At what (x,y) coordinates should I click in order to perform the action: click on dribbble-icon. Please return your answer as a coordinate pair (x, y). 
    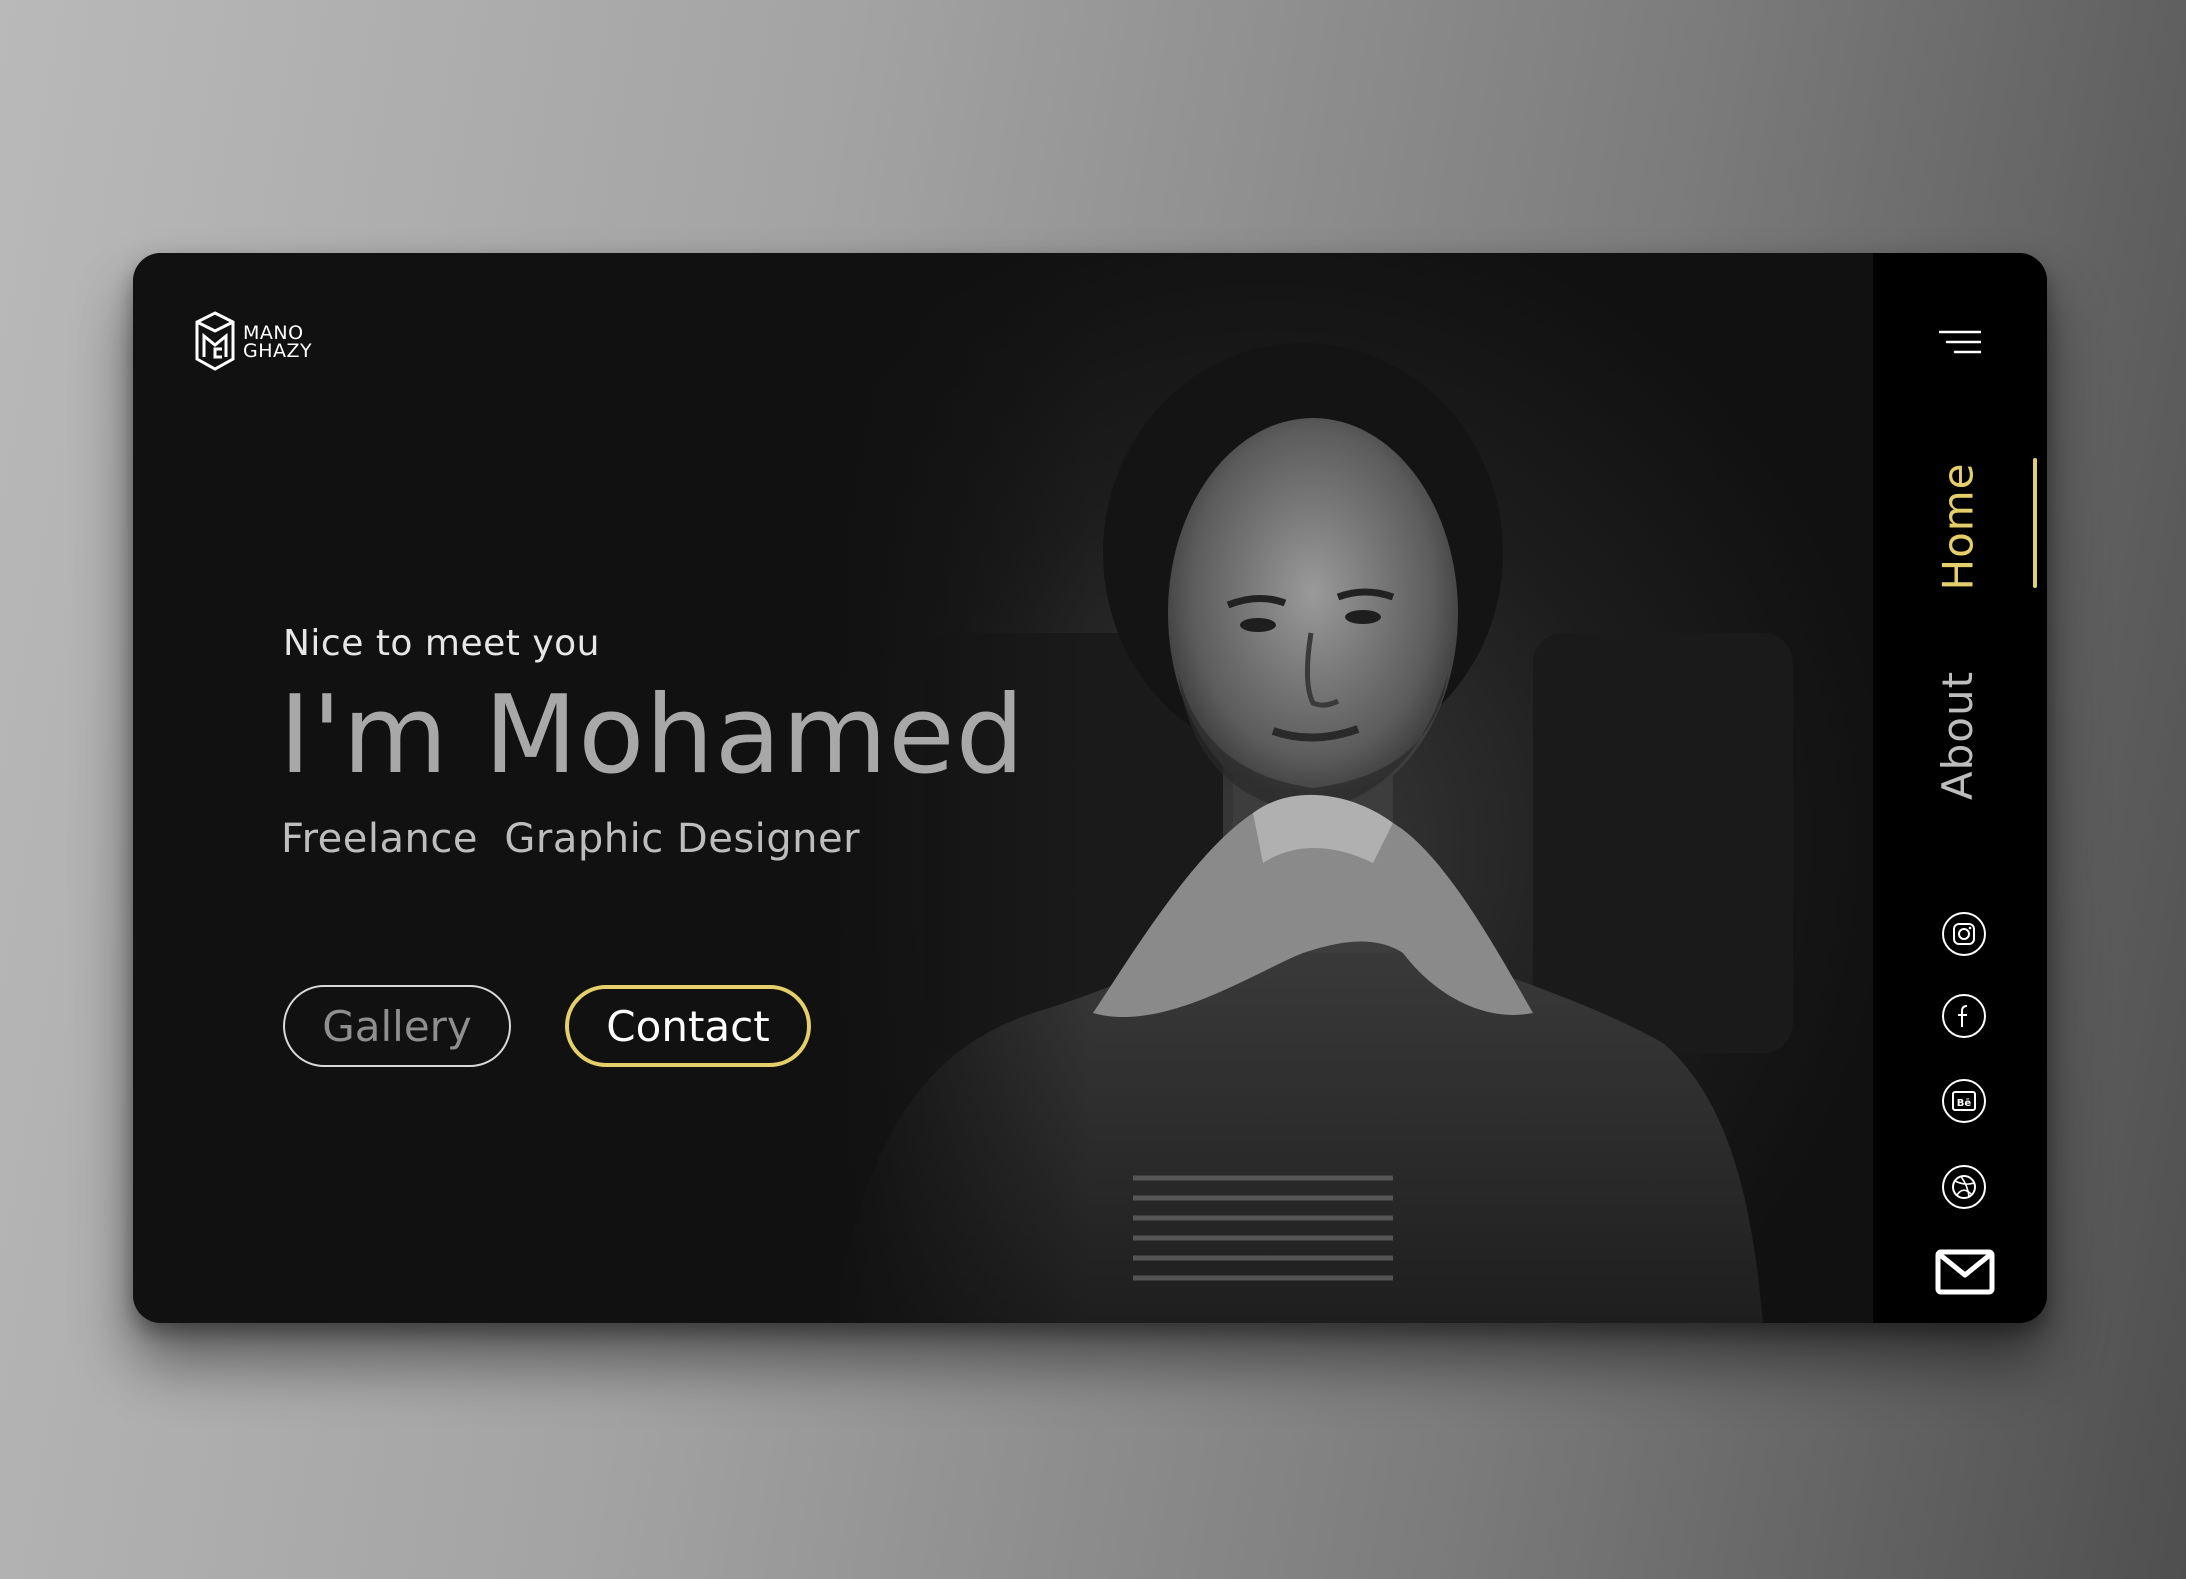
    Looking at the image, I should click on (1964, 1187).